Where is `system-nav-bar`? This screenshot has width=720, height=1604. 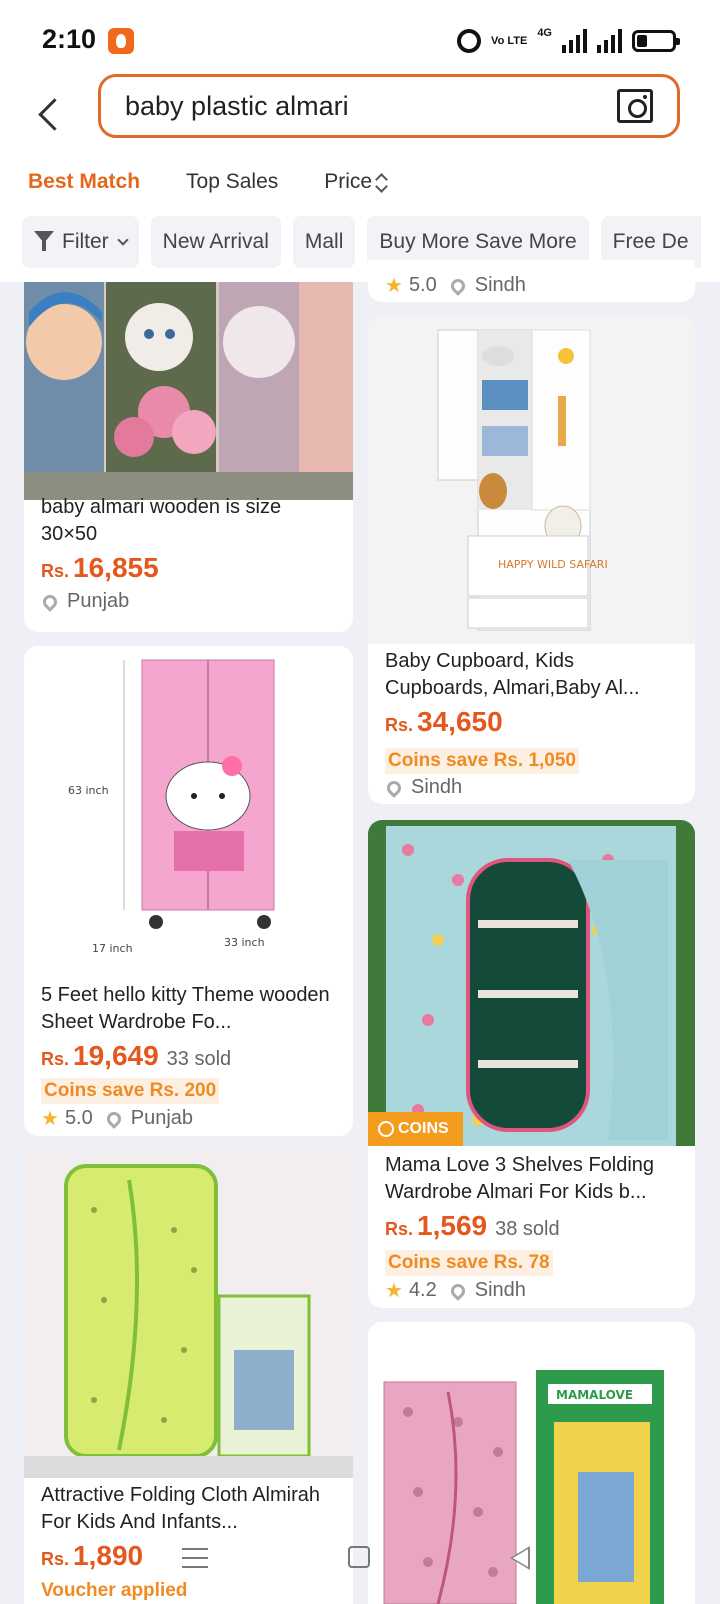 system-nav-bar is located at coordinates (360, 1560).